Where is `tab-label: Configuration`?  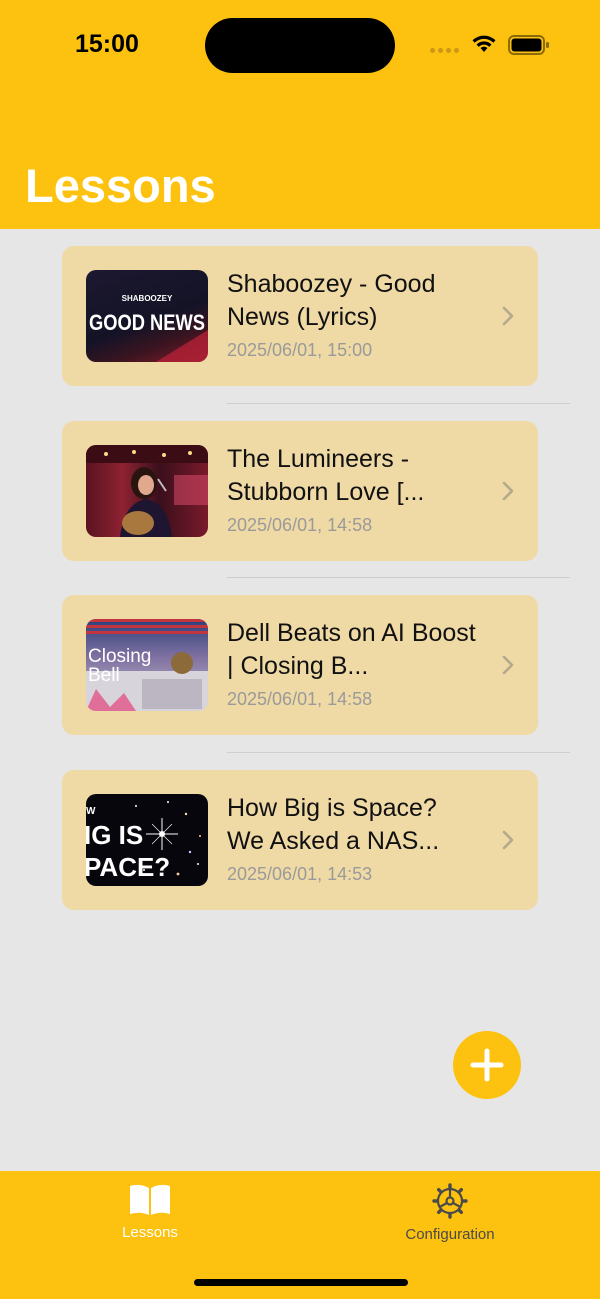 tab-label: Configuration is located at coordinates (450, 1234).